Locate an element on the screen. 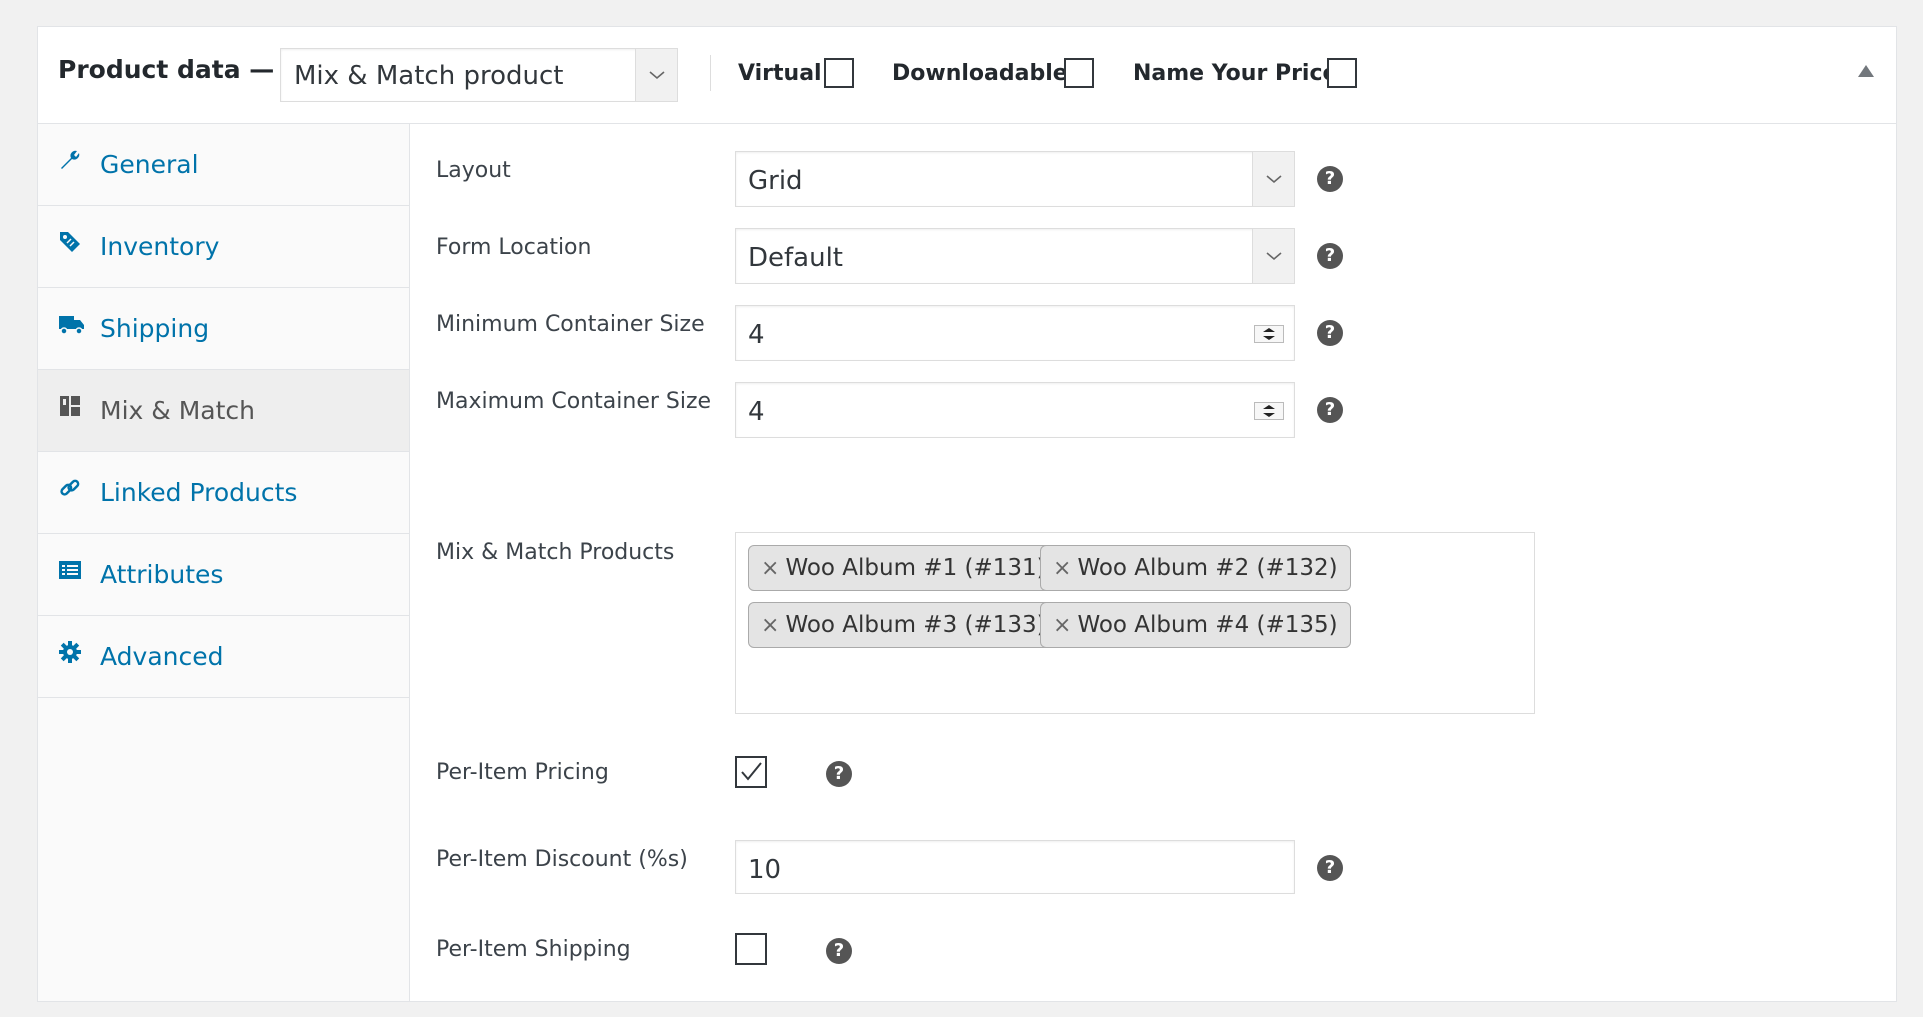 The image size is (1923, 1017). product-chip-label: Woo Album #3 (#133) is located at coordinates (915, 625).